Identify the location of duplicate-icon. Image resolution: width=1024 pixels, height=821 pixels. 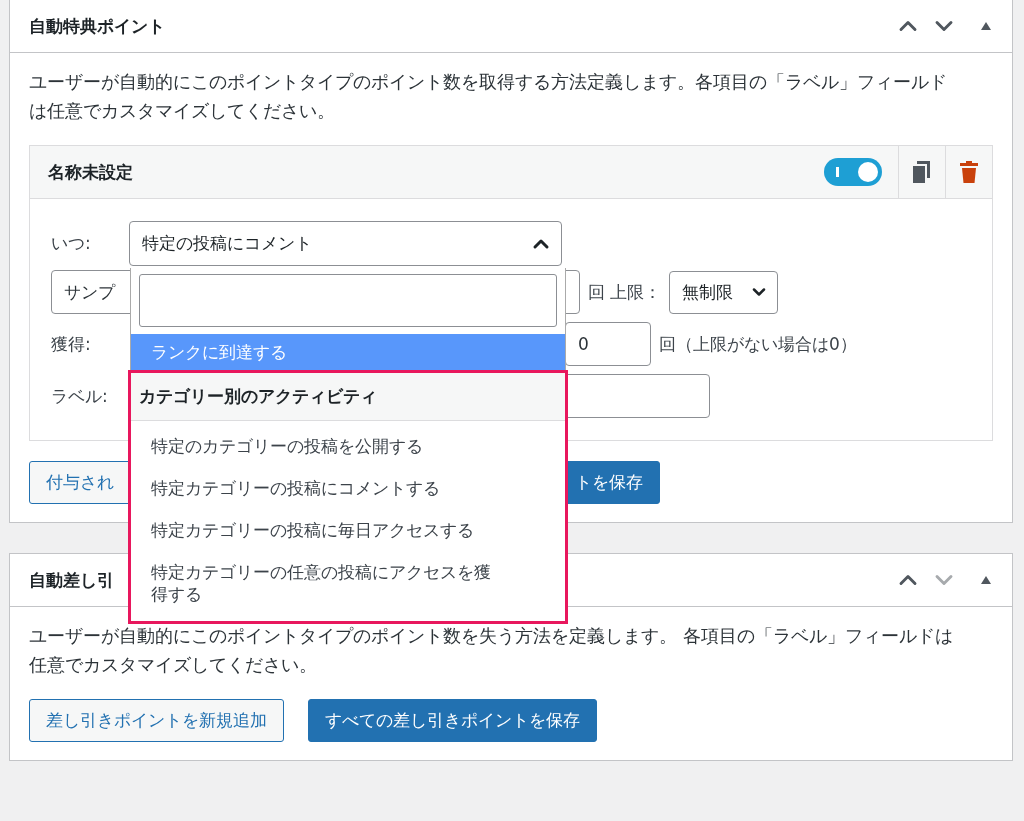
(922, 172).